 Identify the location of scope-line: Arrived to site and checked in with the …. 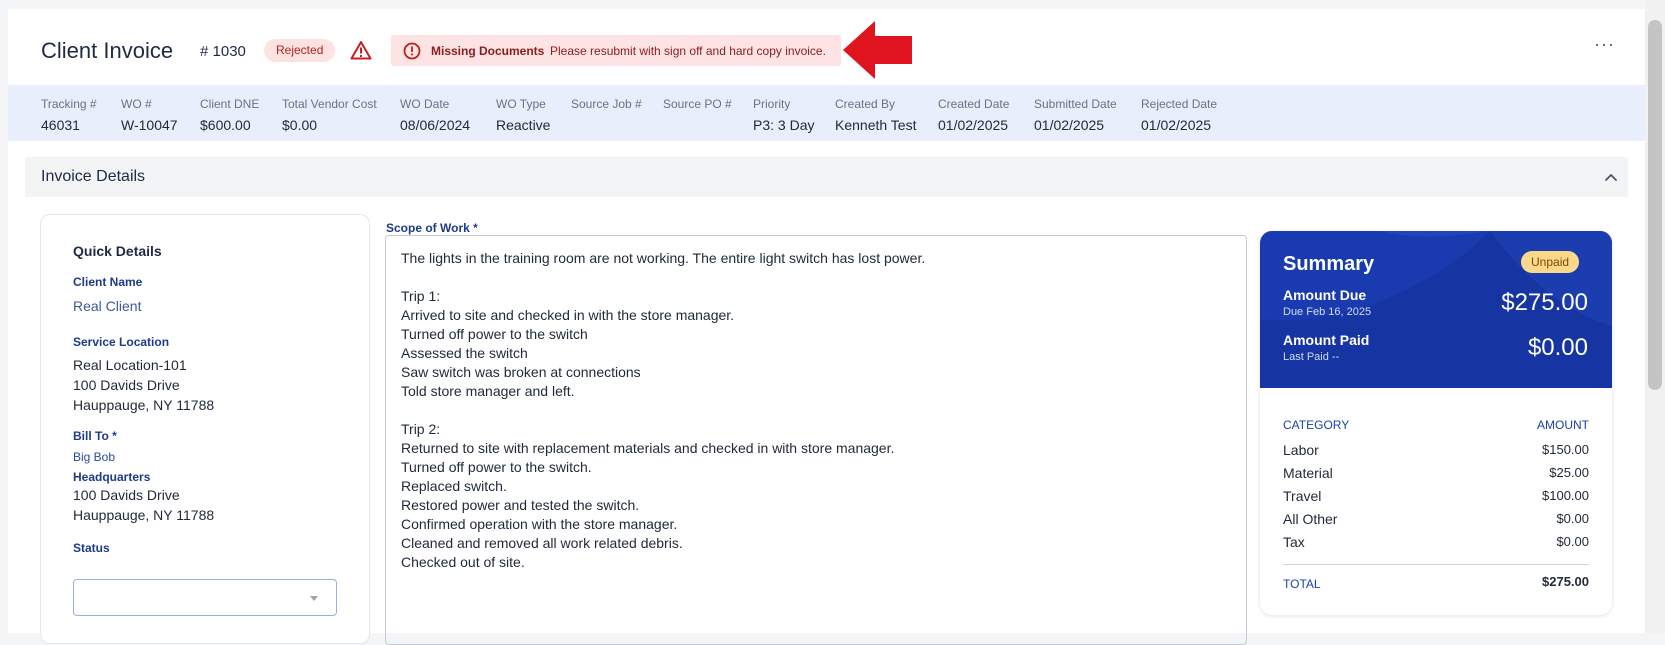
(568, 315).